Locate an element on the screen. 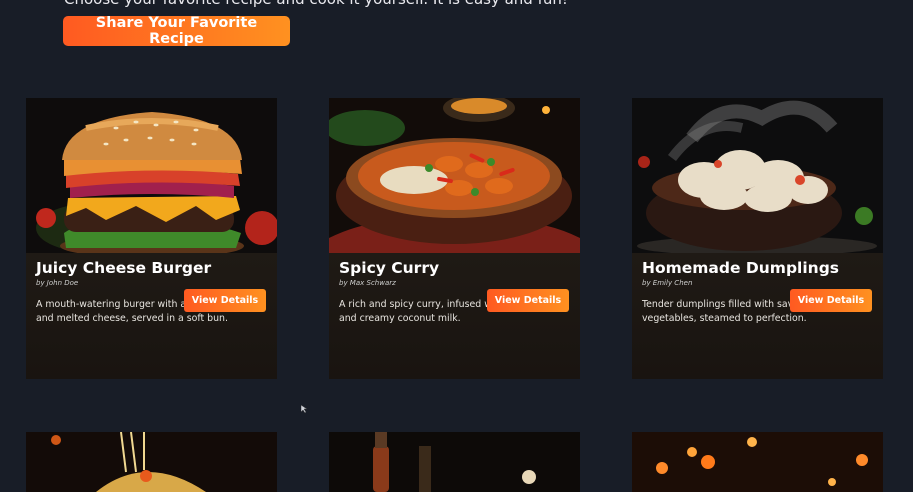 The image size is (913, 492). recipe-author: by John Doe is located at coordinates (57, 283).